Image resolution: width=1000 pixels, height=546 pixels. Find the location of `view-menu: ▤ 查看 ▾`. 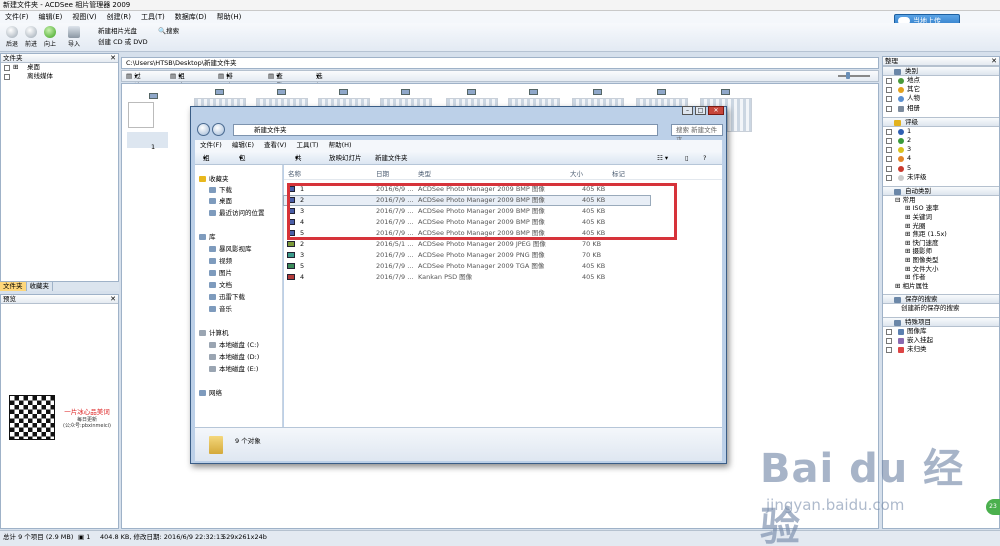

view-menu: ▤ 查看 ▾ is located at coordinates (275, 80).